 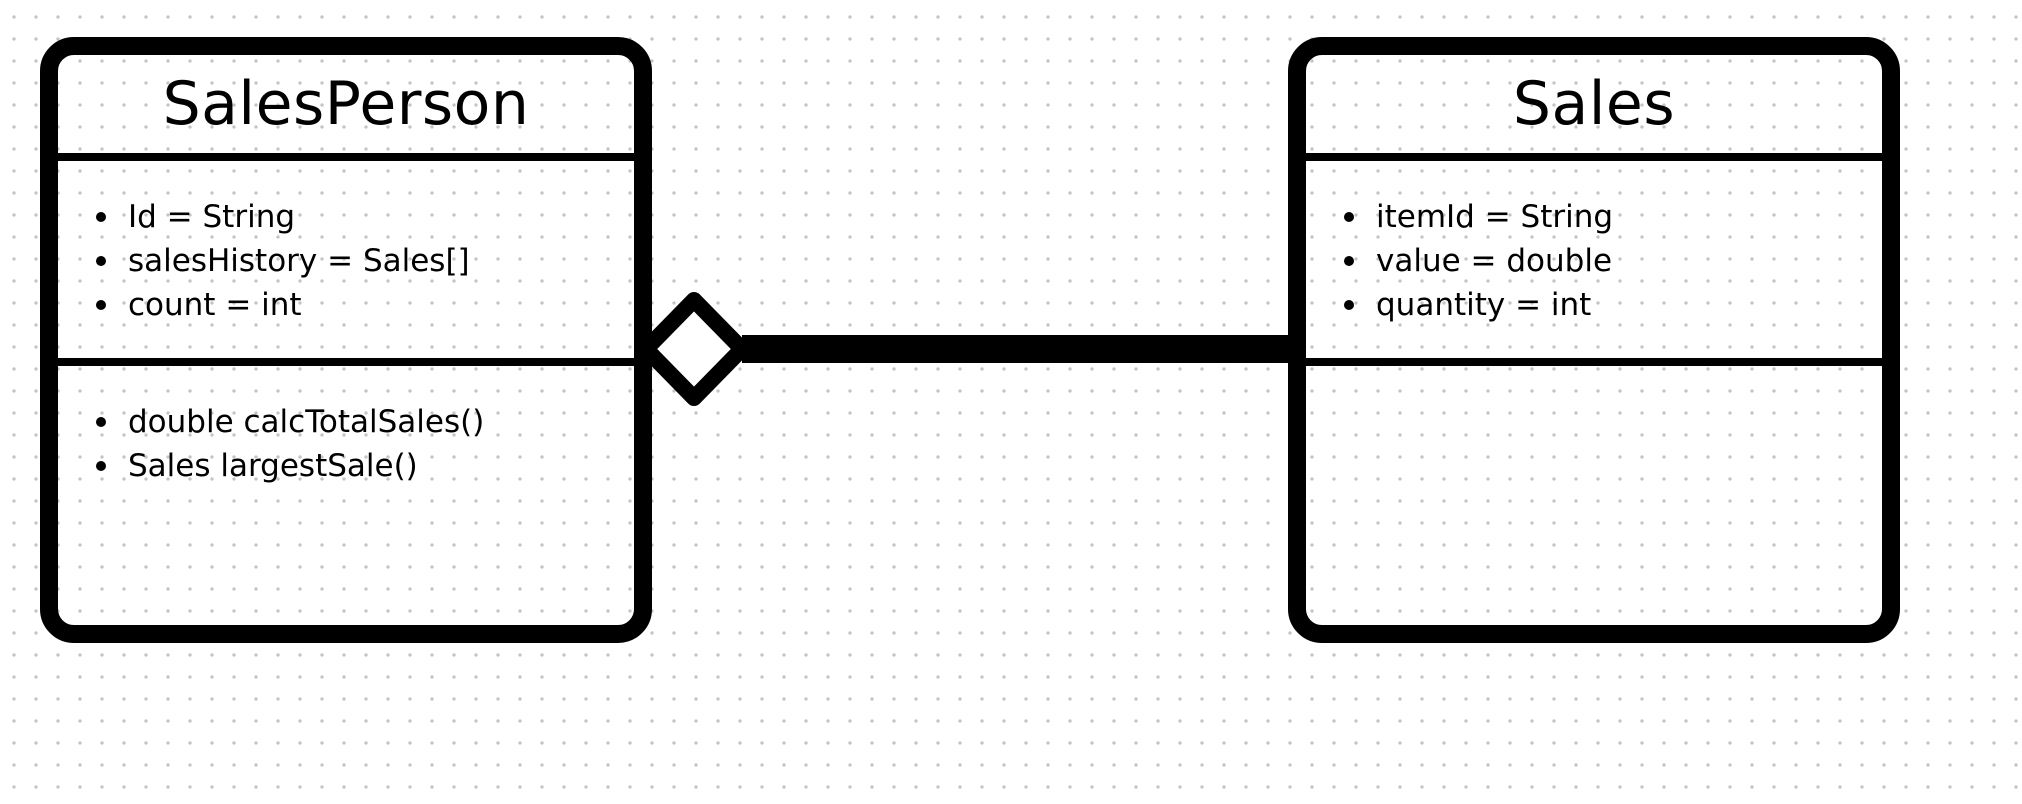 I want to click on attribute-text: itemId = String, so click(x=1495, y=217).